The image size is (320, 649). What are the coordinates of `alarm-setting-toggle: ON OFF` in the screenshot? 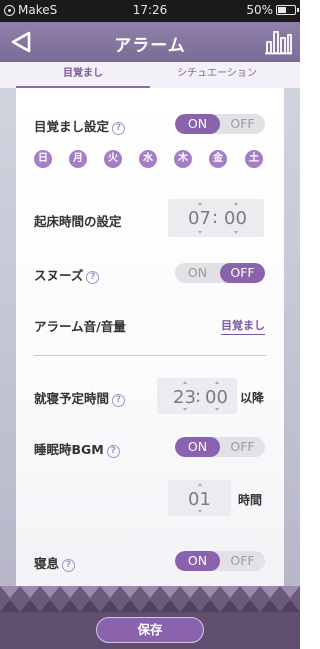 It's located at (220, 124).